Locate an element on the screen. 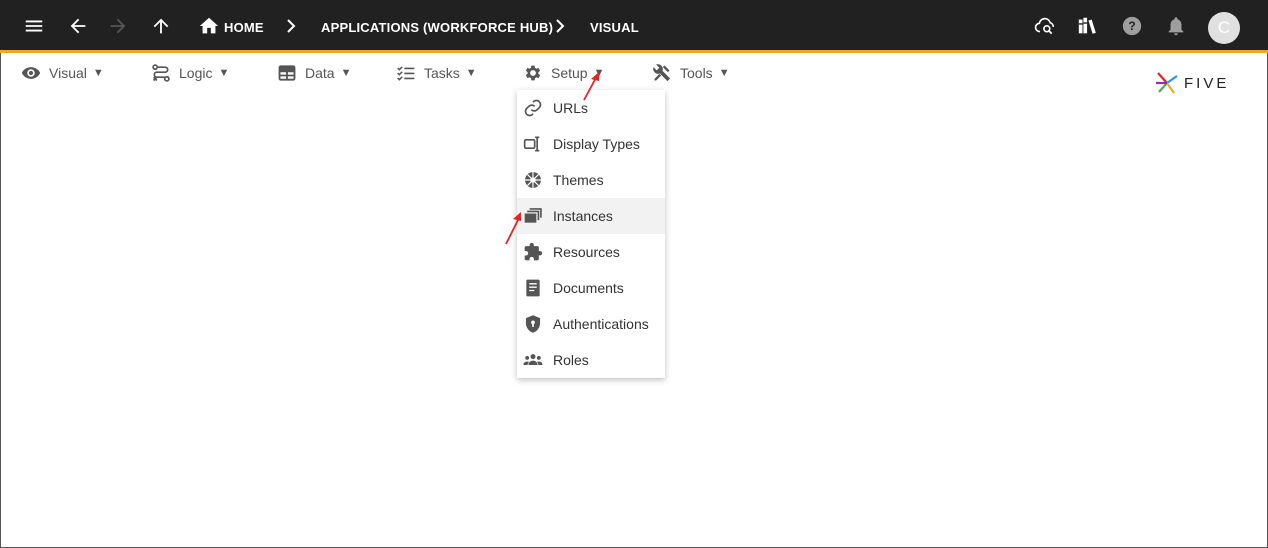  menu-tools-label: Tools is located at coordinates (696, 73).